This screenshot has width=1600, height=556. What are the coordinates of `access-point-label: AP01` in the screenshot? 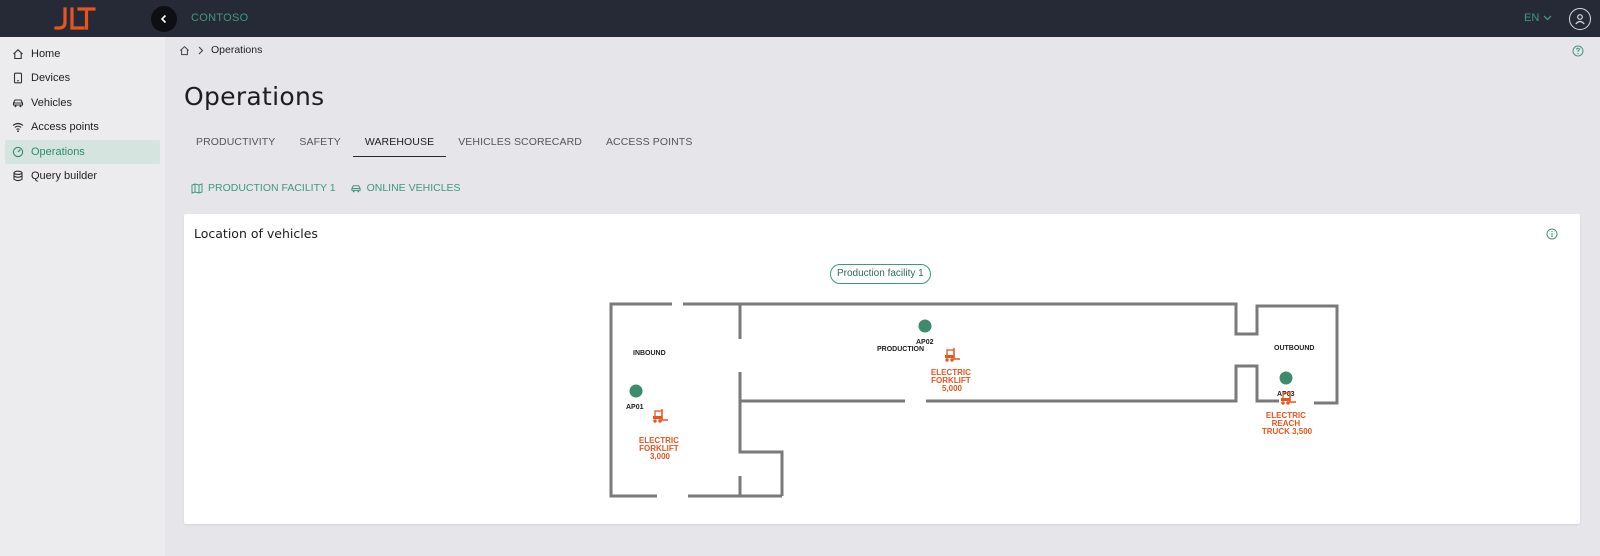 It's located at (635, 407).